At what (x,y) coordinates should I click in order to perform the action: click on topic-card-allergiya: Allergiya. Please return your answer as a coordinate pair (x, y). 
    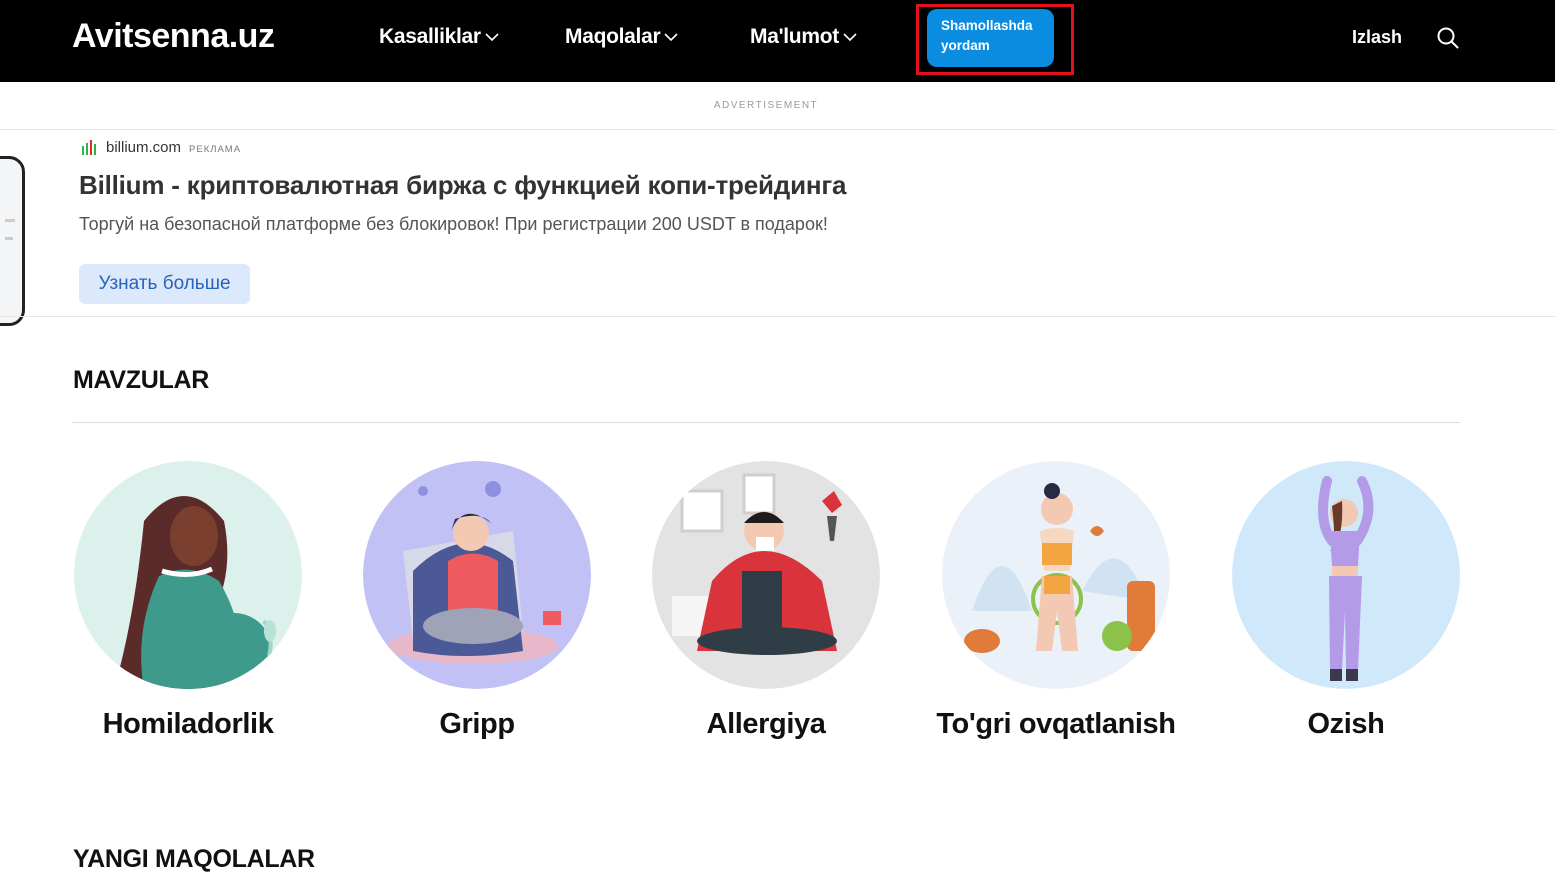
    Looking at the image, I should click on (766, 600).